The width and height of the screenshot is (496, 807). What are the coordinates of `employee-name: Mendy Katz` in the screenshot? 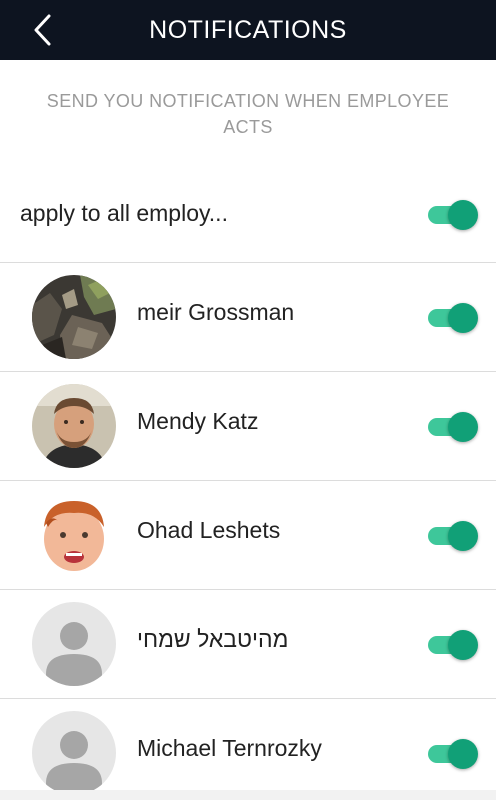 It's located at (198, 421).